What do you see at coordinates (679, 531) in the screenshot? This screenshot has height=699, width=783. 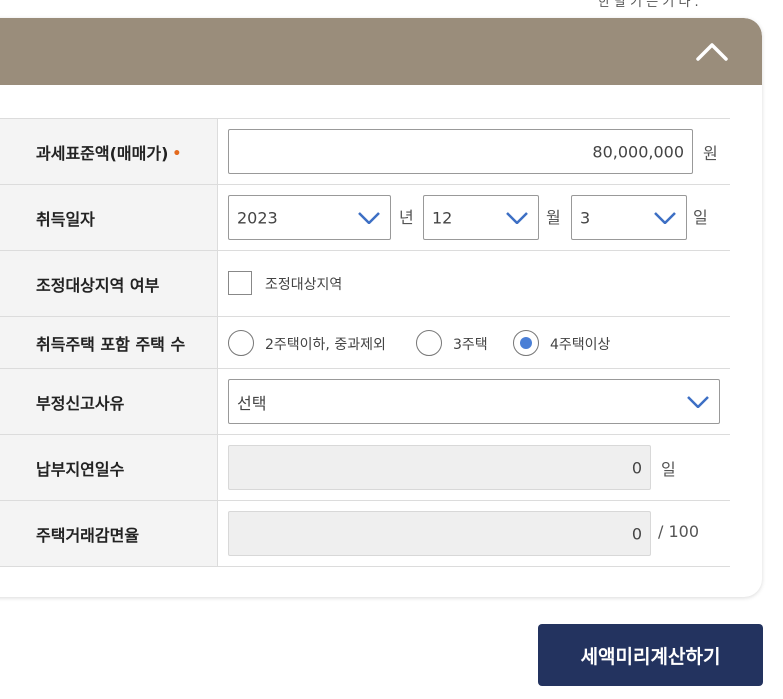 I see `reduction-rate-unit: / 100` at bounding box center [679, 531].